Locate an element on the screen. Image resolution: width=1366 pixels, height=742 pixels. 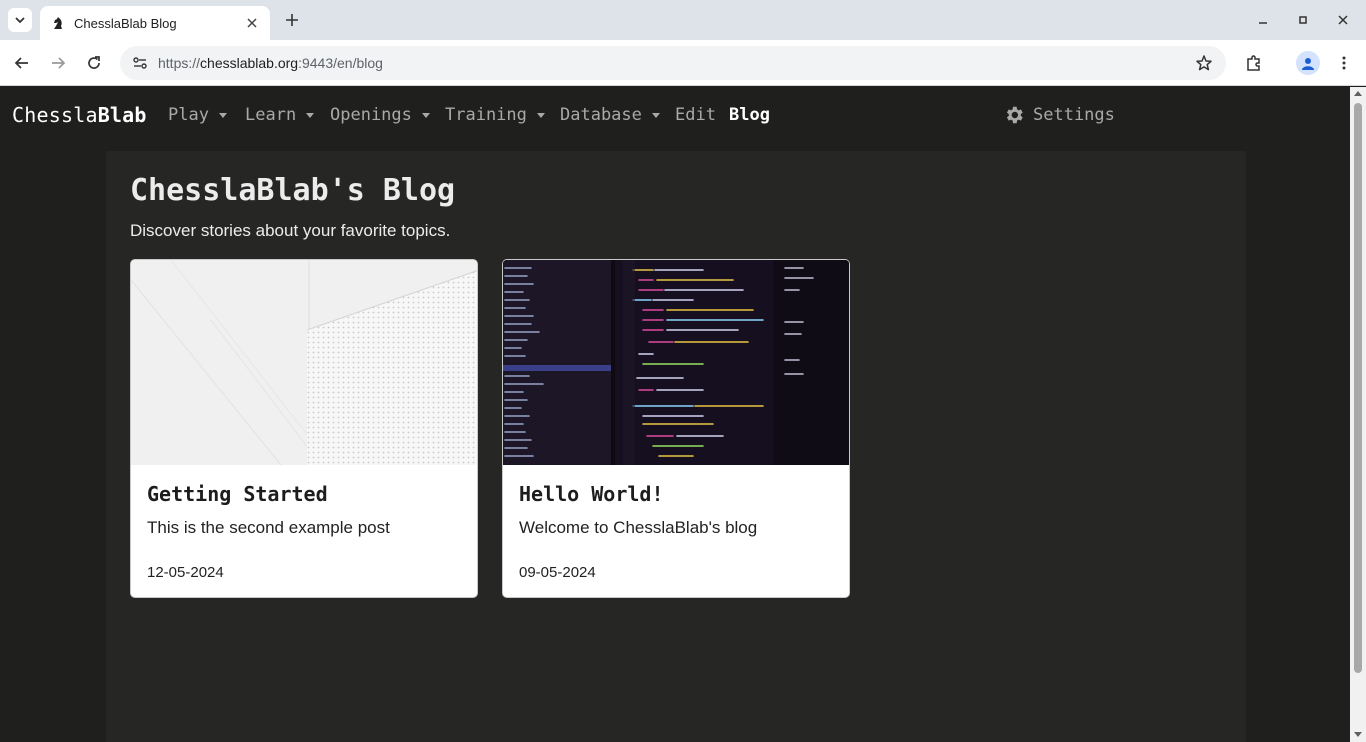
brand-bold: Blab is located at coordinates (122, 115).